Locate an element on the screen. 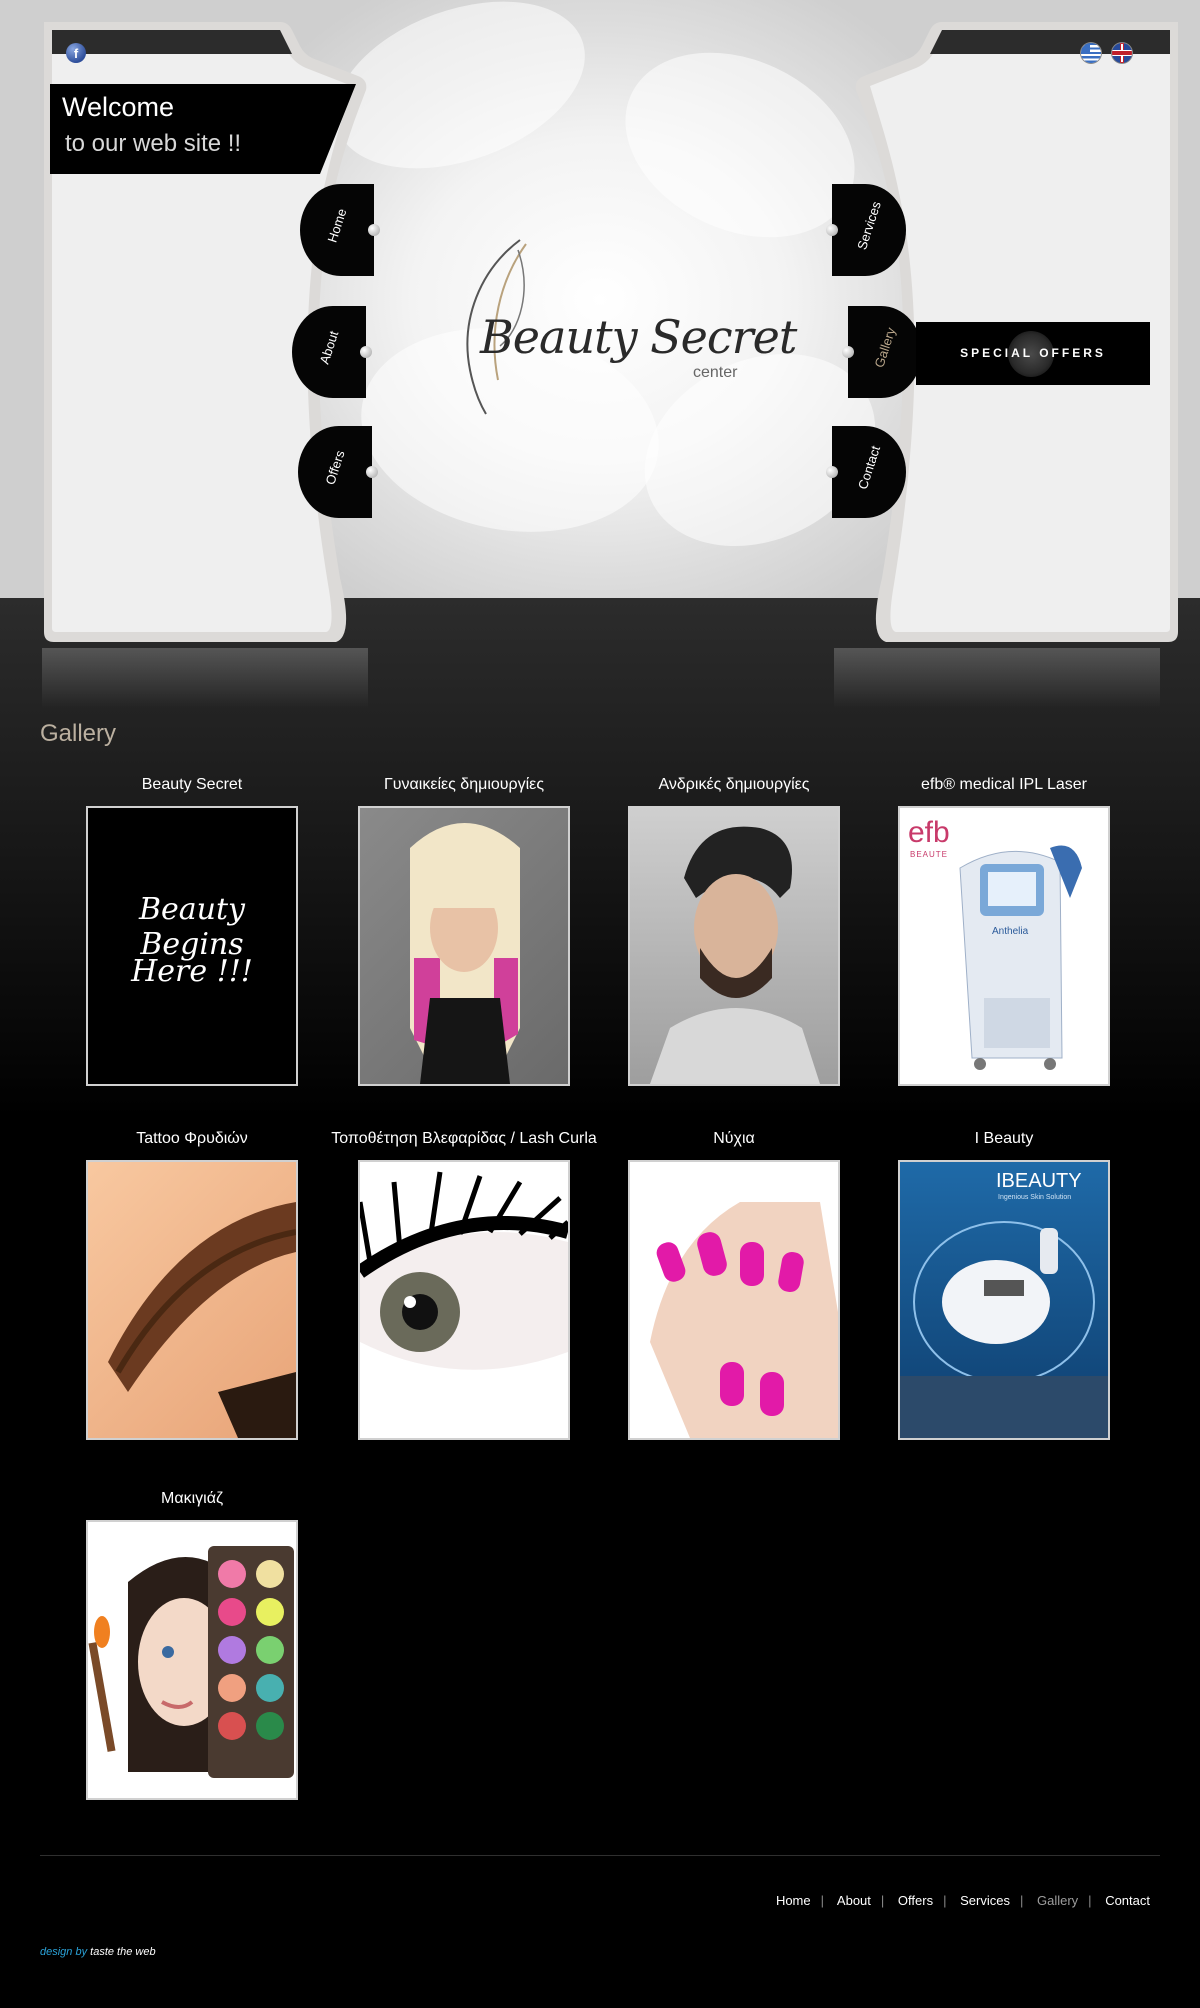 This screenshot has width=1200, height=2008. special-offers-button: SPECIAL OFFERS is located at coordinates (1033, 353).